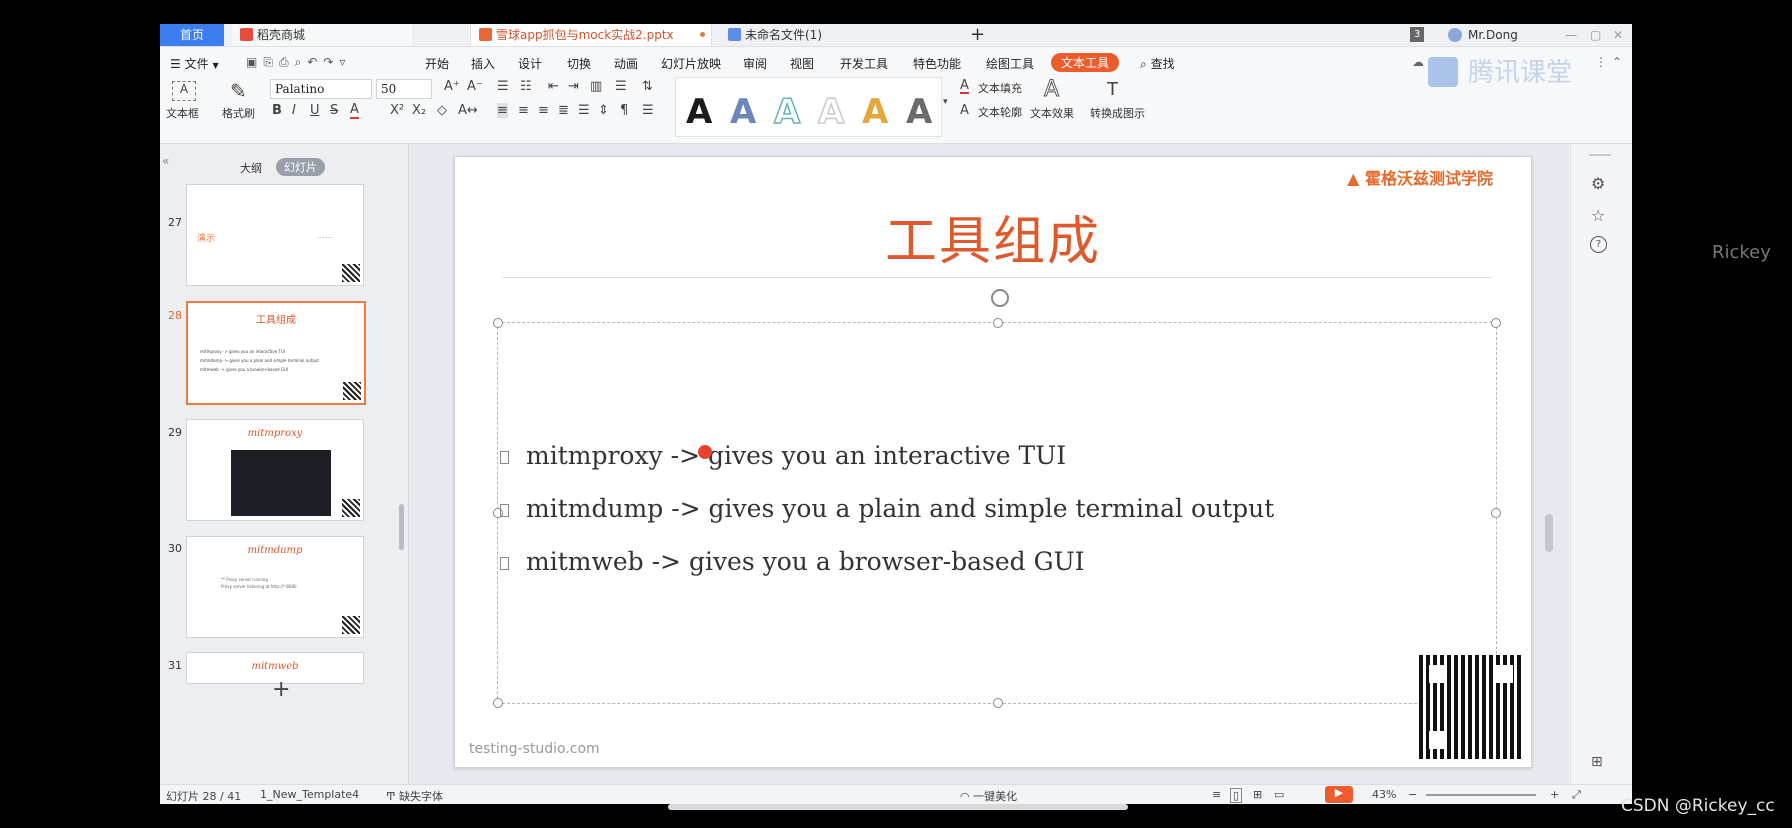  I want to click on menu-features: 特色功能, so click(937, 63).